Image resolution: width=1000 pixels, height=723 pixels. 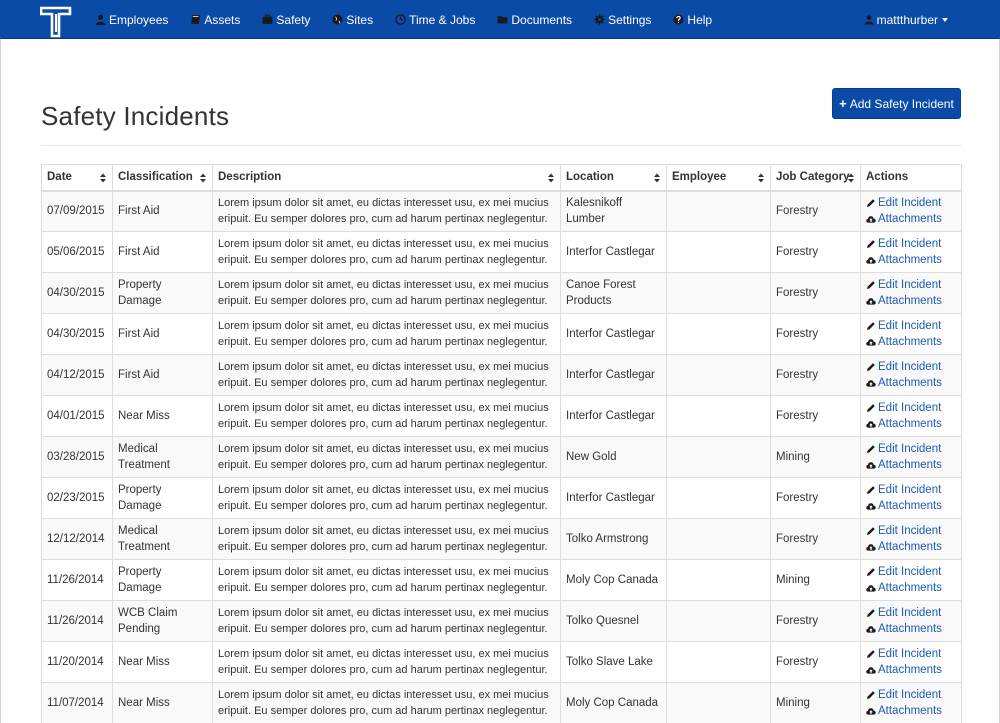 What do you see at coordinates (77, 293) in the screenshot?
I see `cell-date: 04/30/2015` at bounding box center [77, 293].